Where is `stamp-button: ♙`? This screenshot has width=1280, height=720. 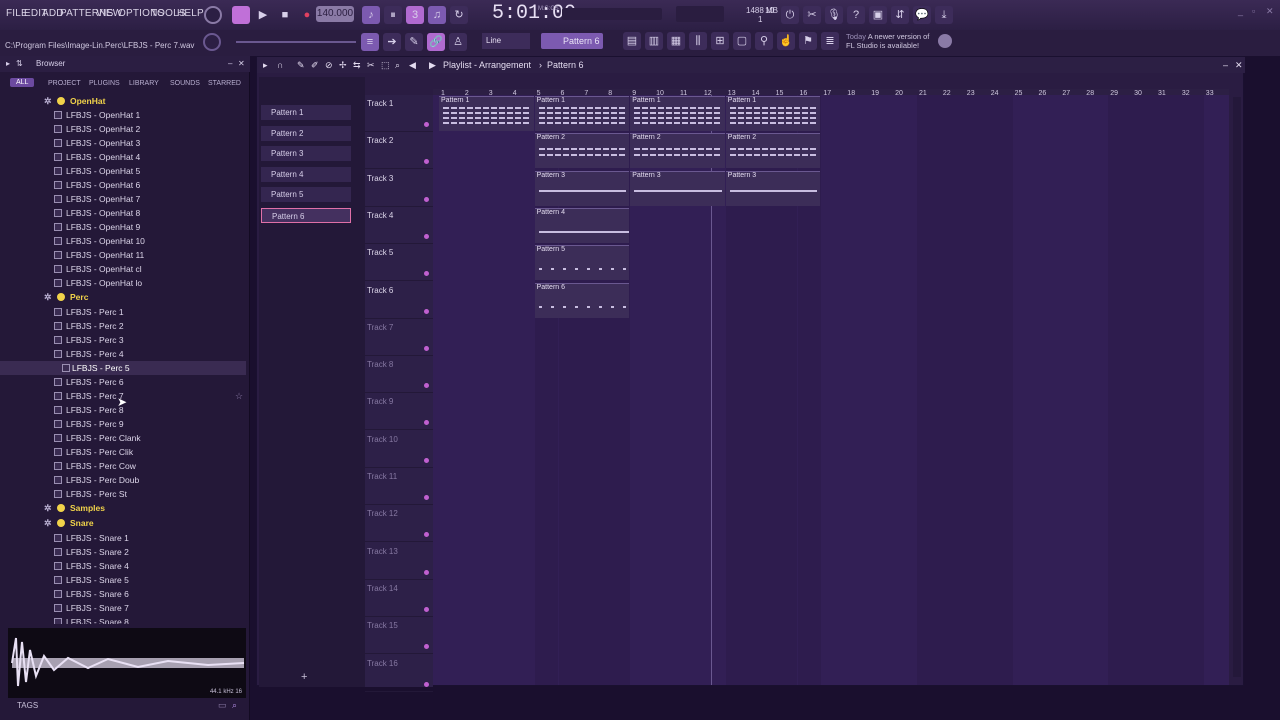 stamp-button: ♙ is located at coordinates (458, 42).